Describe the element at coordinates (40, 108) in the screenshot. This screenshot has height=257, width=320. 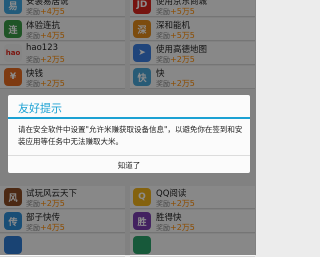
I see `dialog-title: 友好提示` at that location.